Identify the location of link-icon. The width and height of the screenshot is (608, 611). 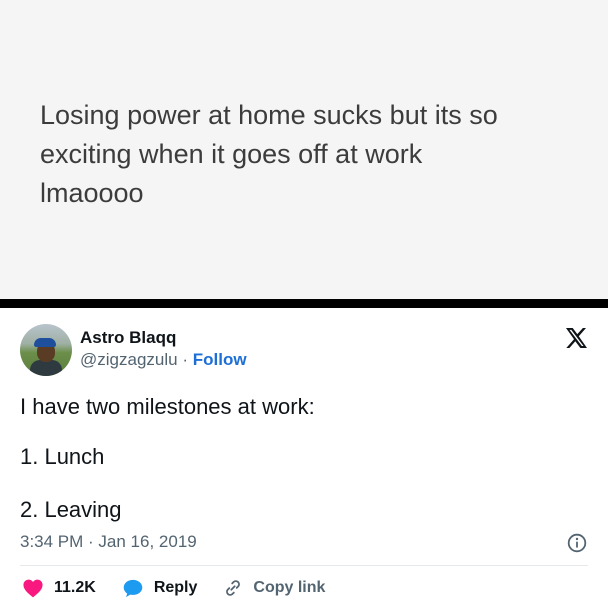
(233, 588).